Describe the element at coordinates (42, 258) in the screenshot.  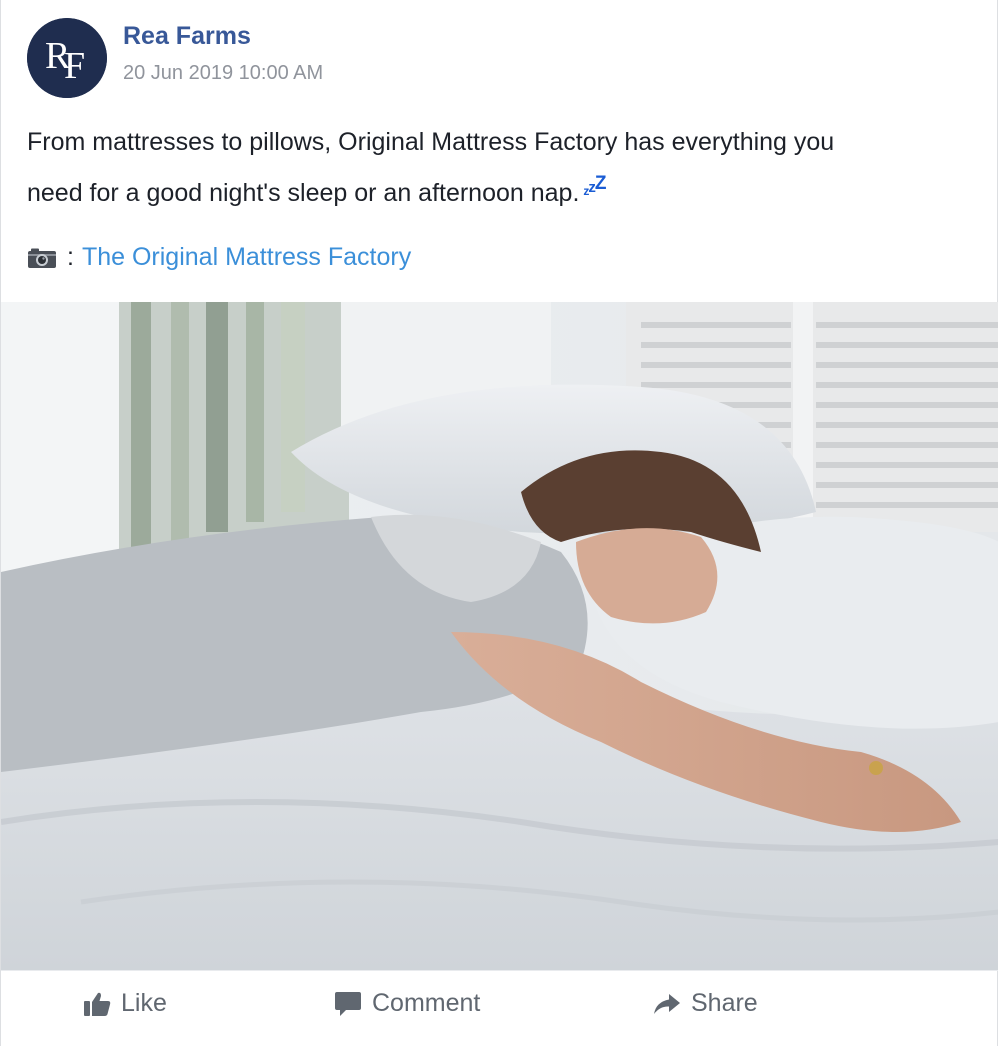
I see `camera-icon` at that location.